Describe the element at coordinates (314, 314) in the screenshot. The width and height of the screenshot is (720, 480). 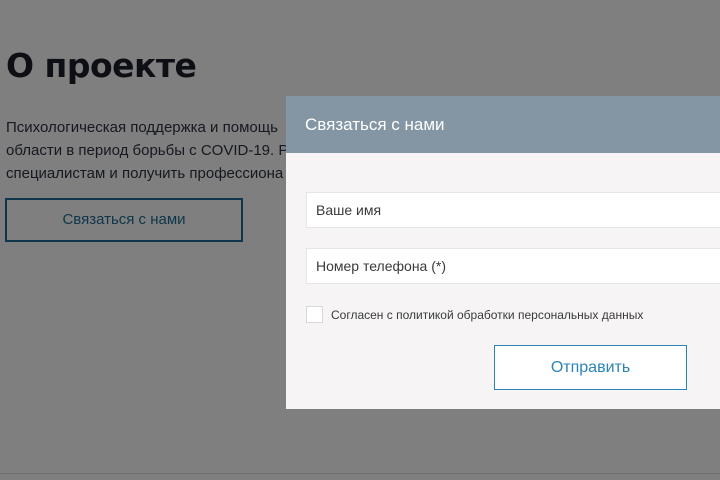
I see `consent-checkbox` at that location.